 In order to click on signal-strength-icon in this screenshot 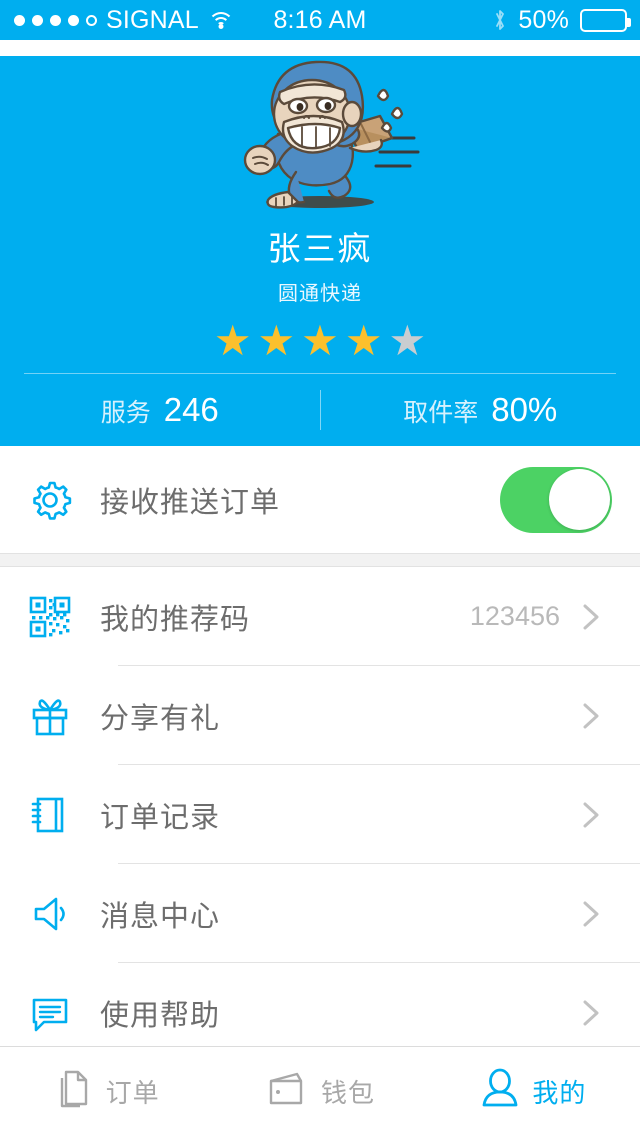, I will do `click(55, 20)`.